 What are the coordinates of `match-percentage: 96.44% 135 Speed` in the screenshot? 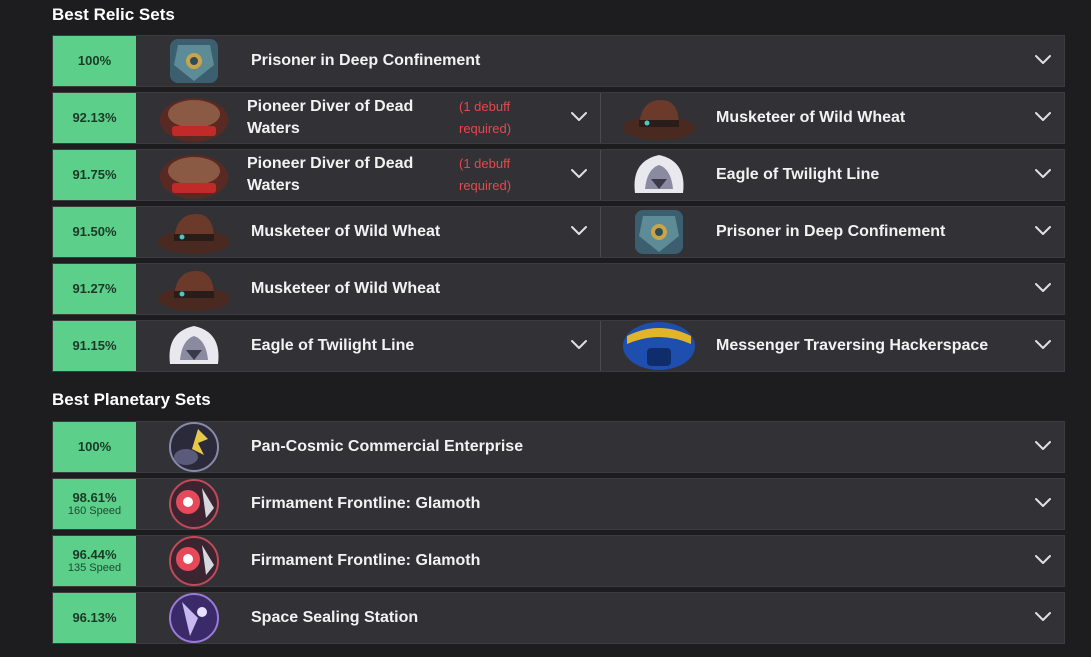 It's located at (94, 561).